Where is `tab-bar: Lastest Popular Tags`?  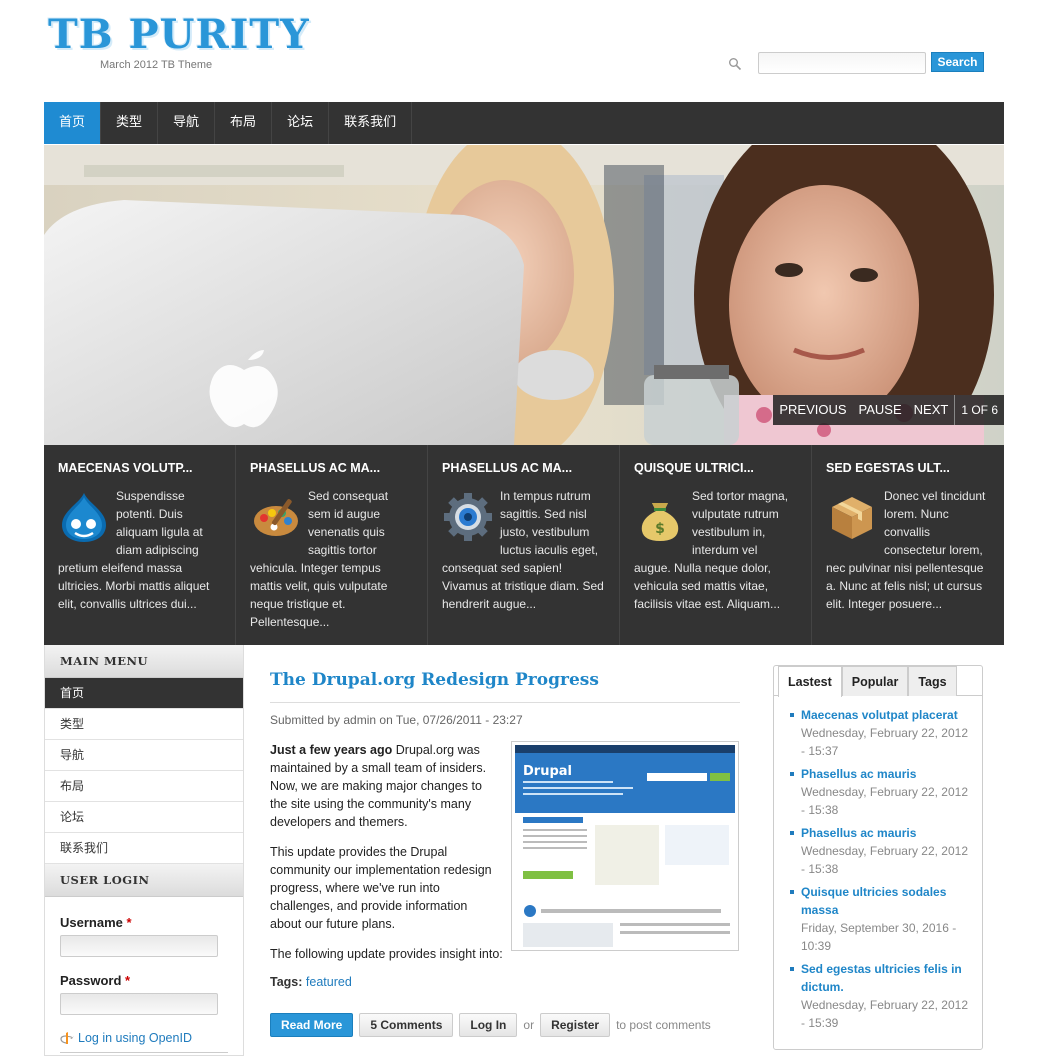 tab-bar: Lastest Popular Tags is located at coordinates (878, 681).